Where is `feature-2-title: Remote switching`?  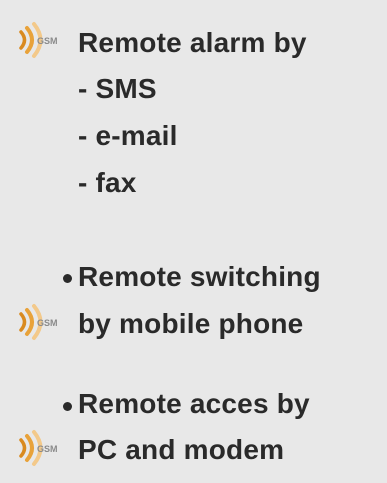 feature-2-title: Remote switching is located at coordinates (199, 276).